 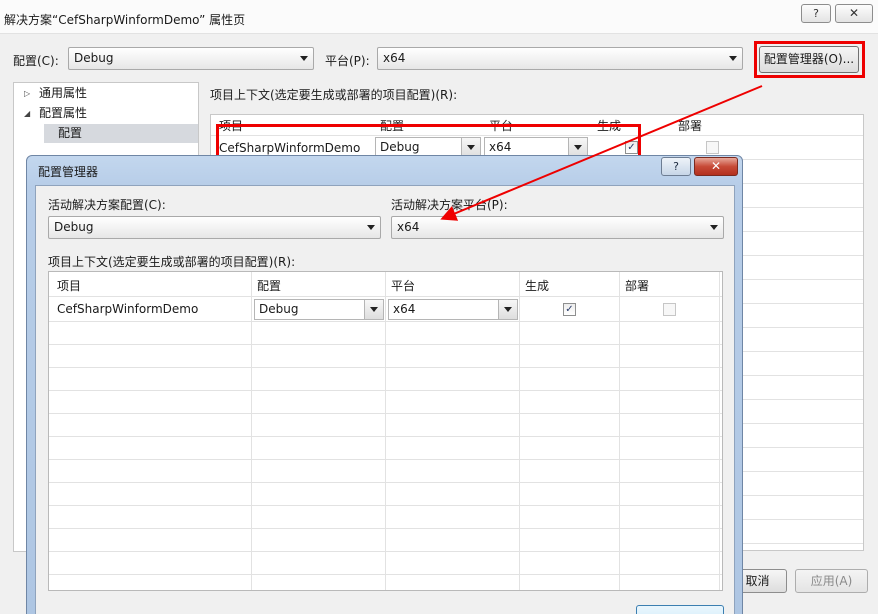 I want to click on inner-grid-header-project: 项目, so click(x=69, y=286).